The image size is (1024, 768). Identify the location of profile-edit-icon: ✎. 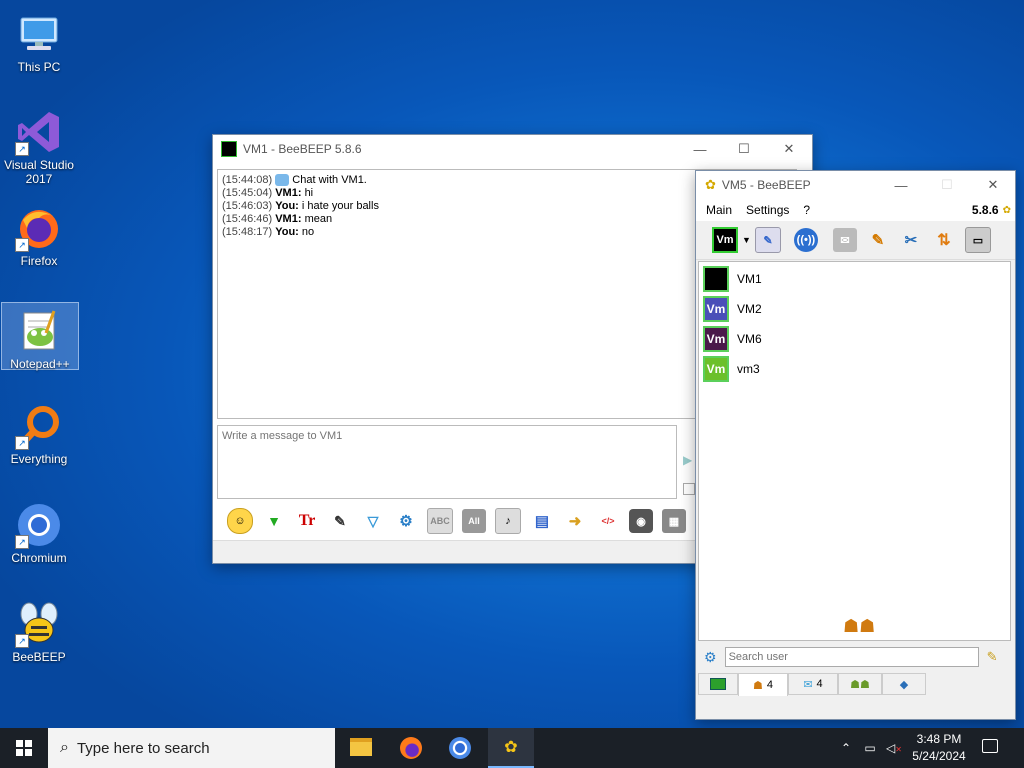
(767, 240).